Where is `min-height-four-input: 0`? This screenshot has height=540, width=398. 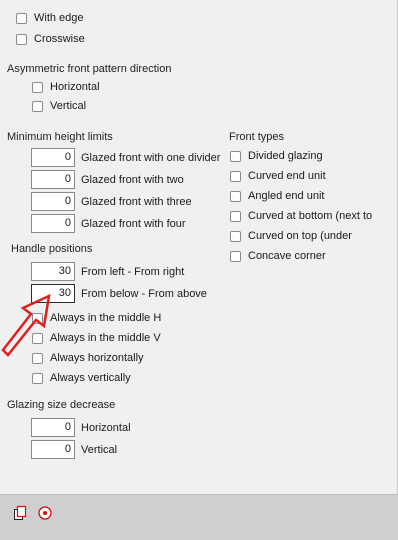
min-height-four-input: 0 is located at coordinates (53, 223).